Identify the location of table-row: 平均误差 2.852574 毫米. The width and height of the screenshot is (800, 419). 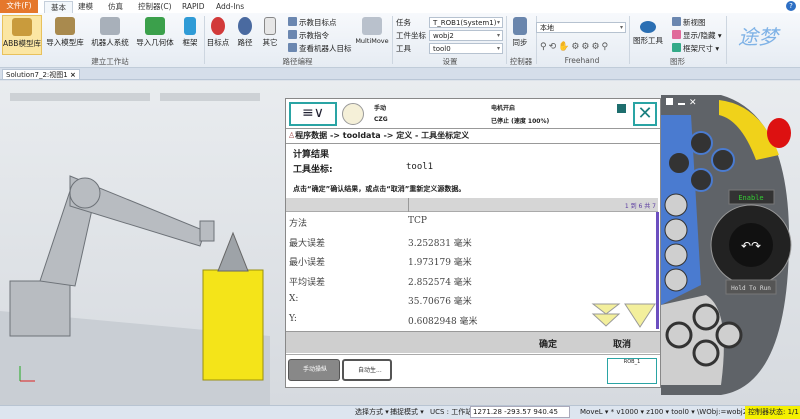
(471, 281).